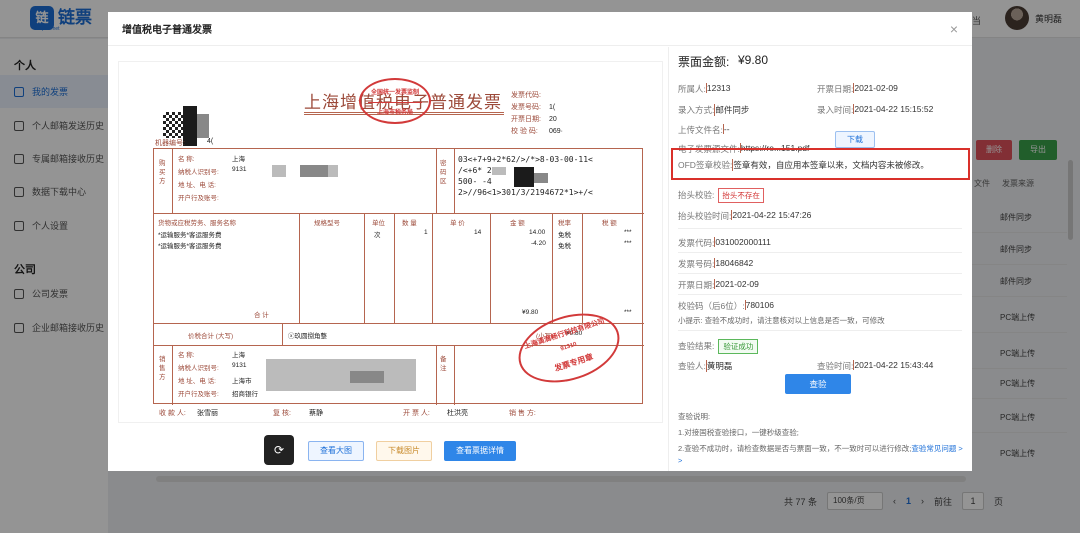 The image size is (1080, 533). I want to click on title-check-badge: 抬头不存在, so click(741, 195).